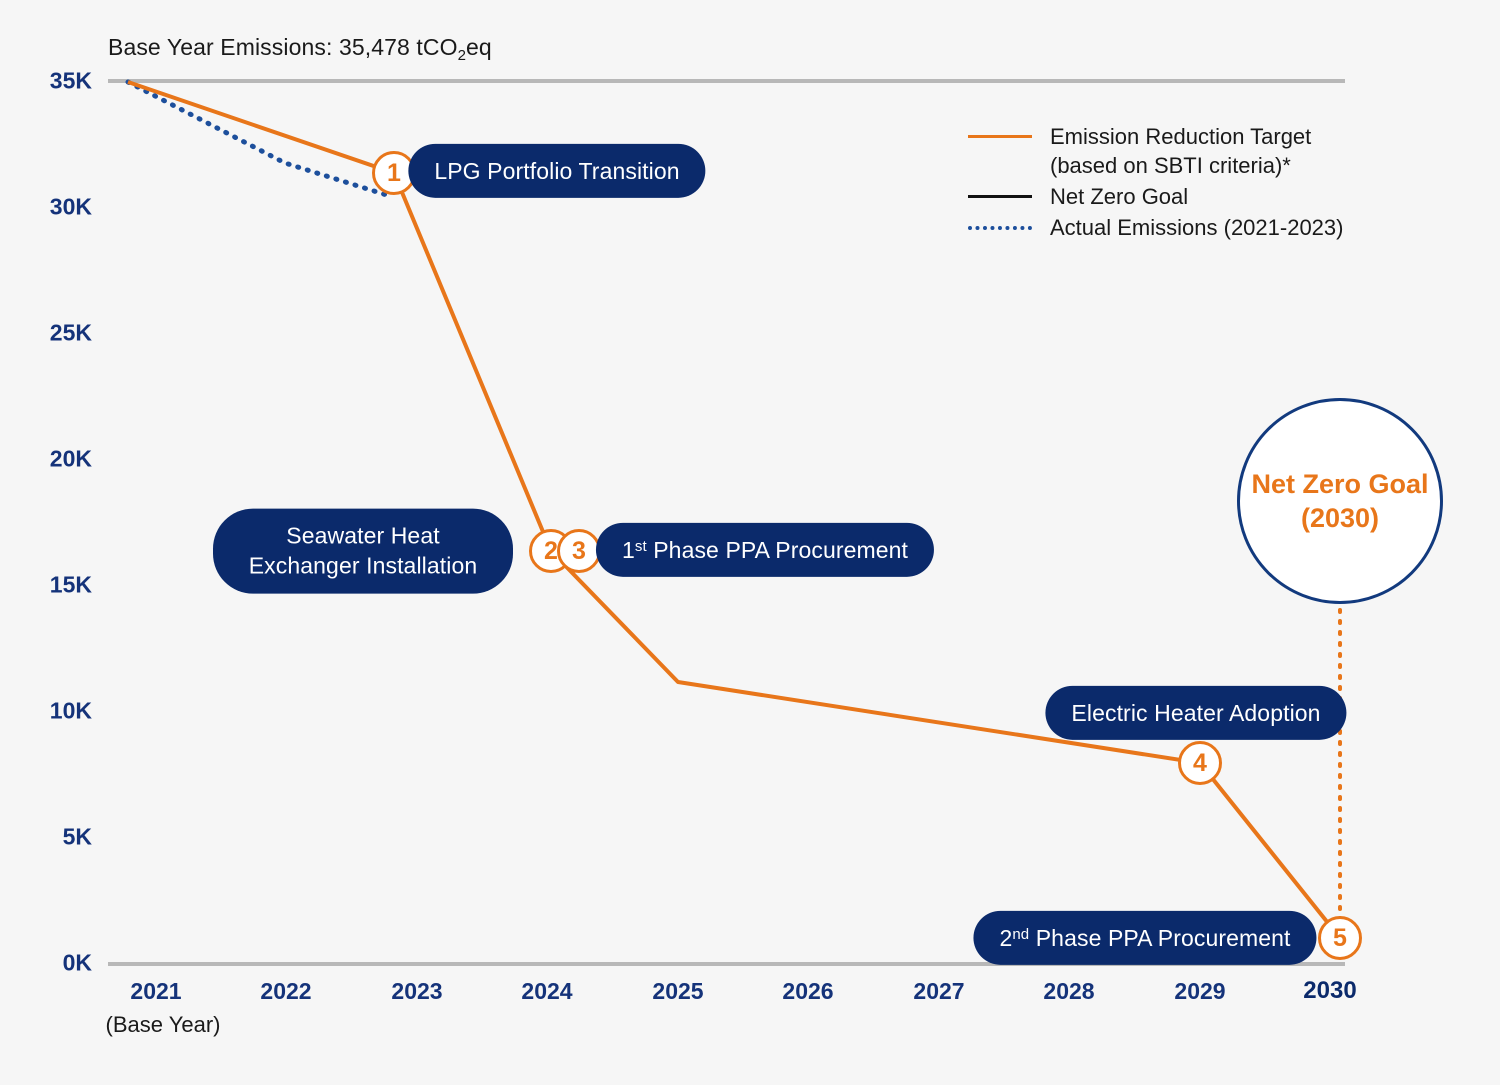  I want to click on milestone-marker-4: 4, so click(1200, 763).